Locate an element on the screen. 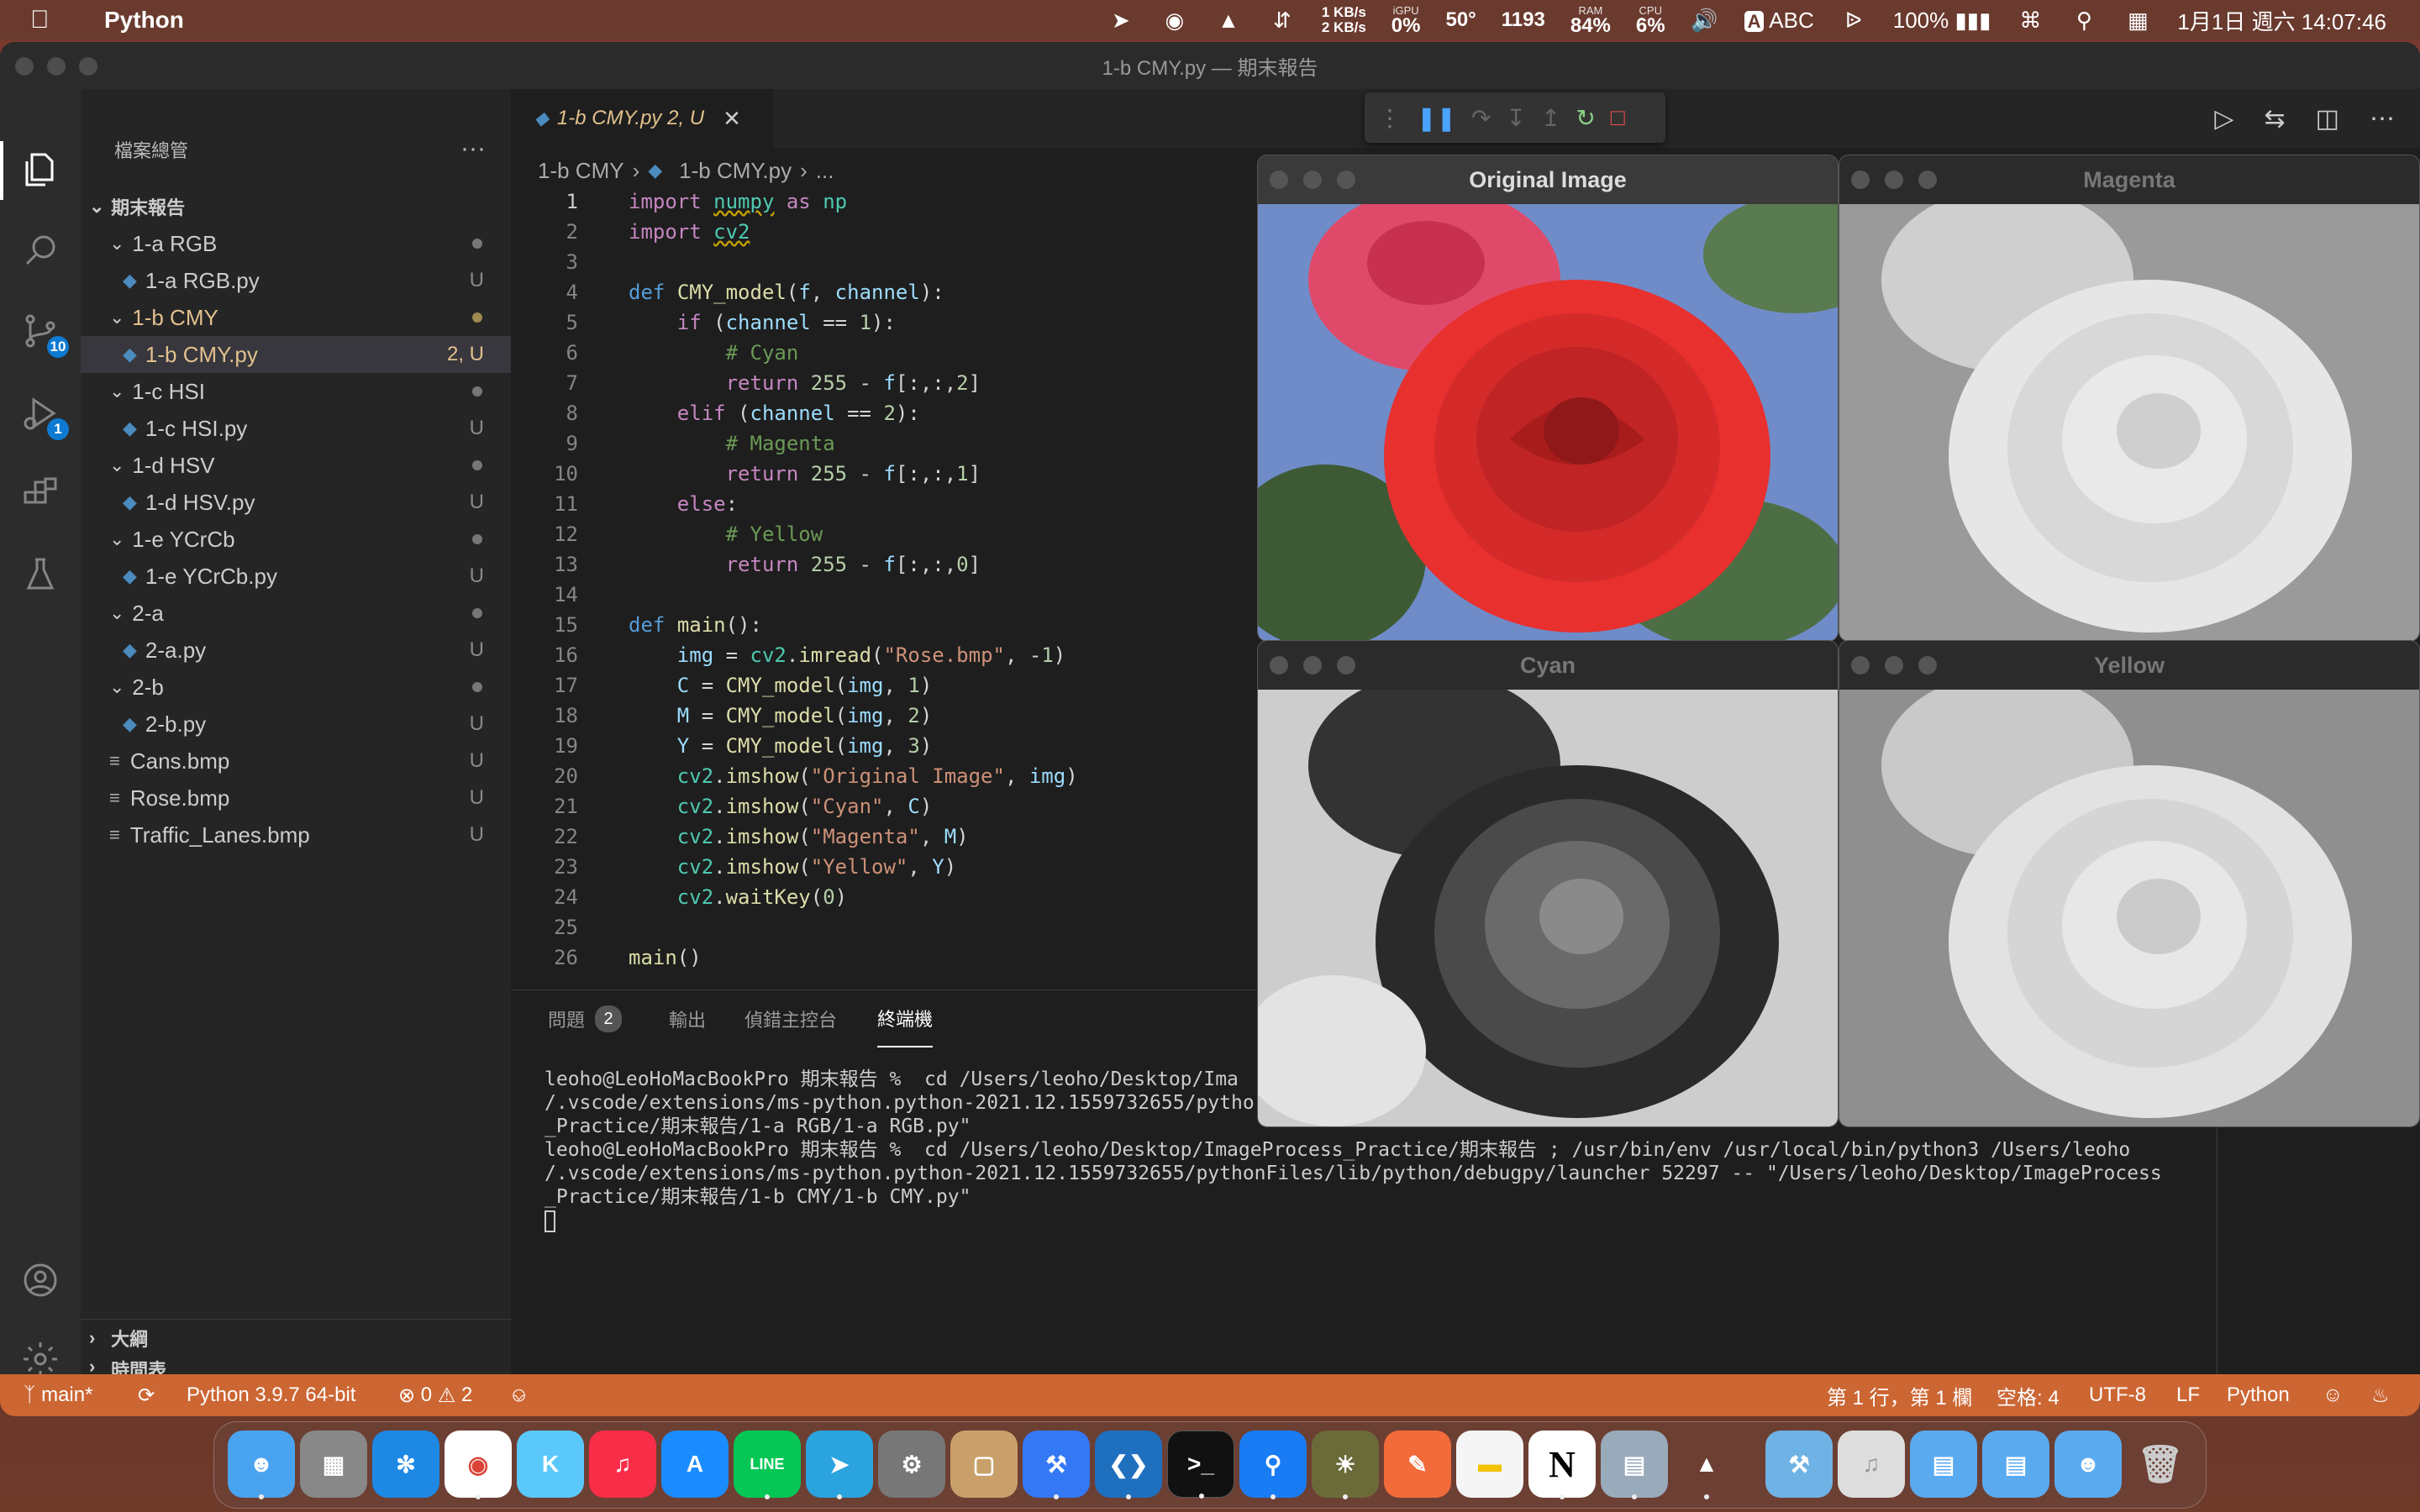 The image size is (2420, 1512). stop-icon: □ is located at coordinates (1618, 117).